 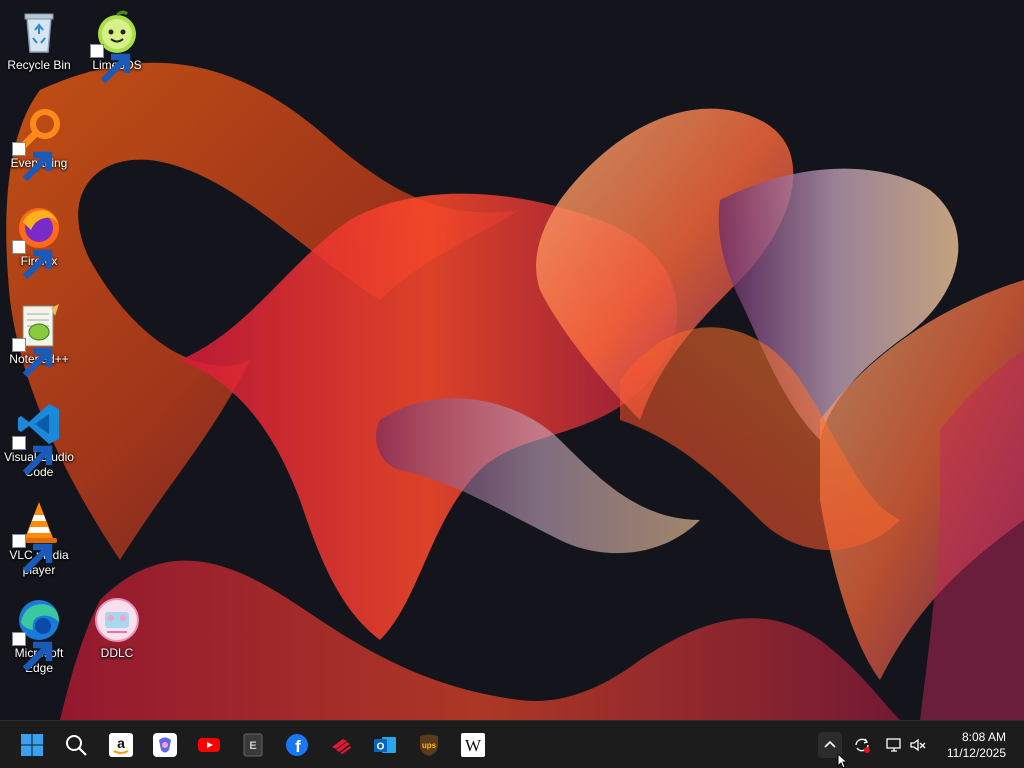 I want to click on vlc-icon, so click(x=37, y=536).